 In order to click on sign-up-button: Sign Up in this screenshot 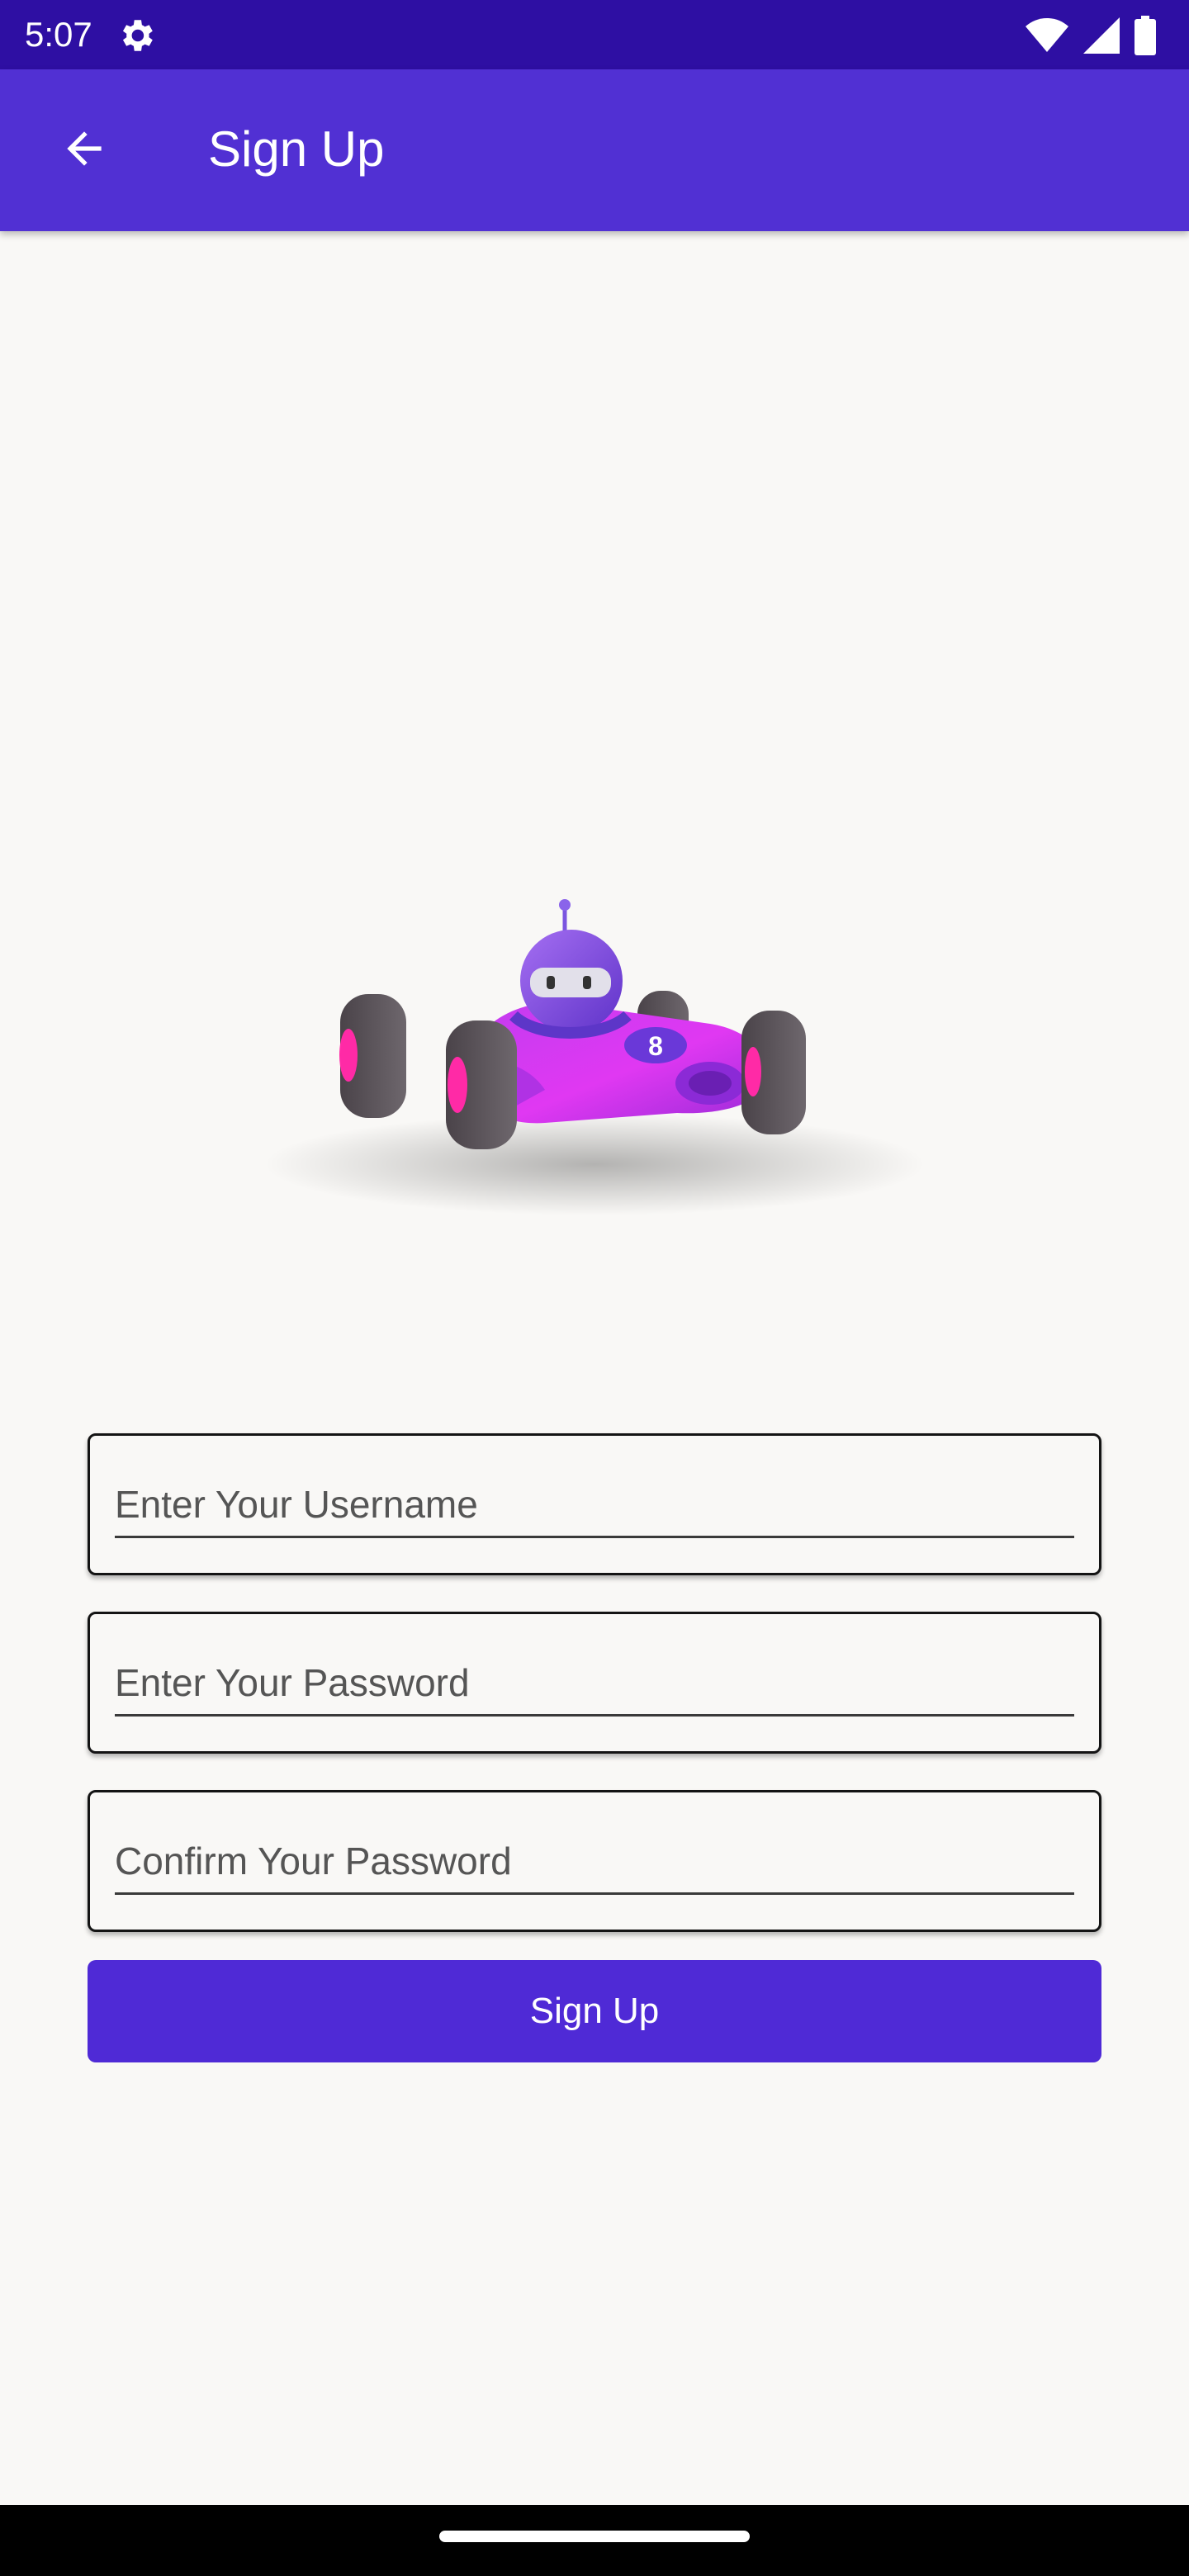, I will do `click(594, 2011)`.